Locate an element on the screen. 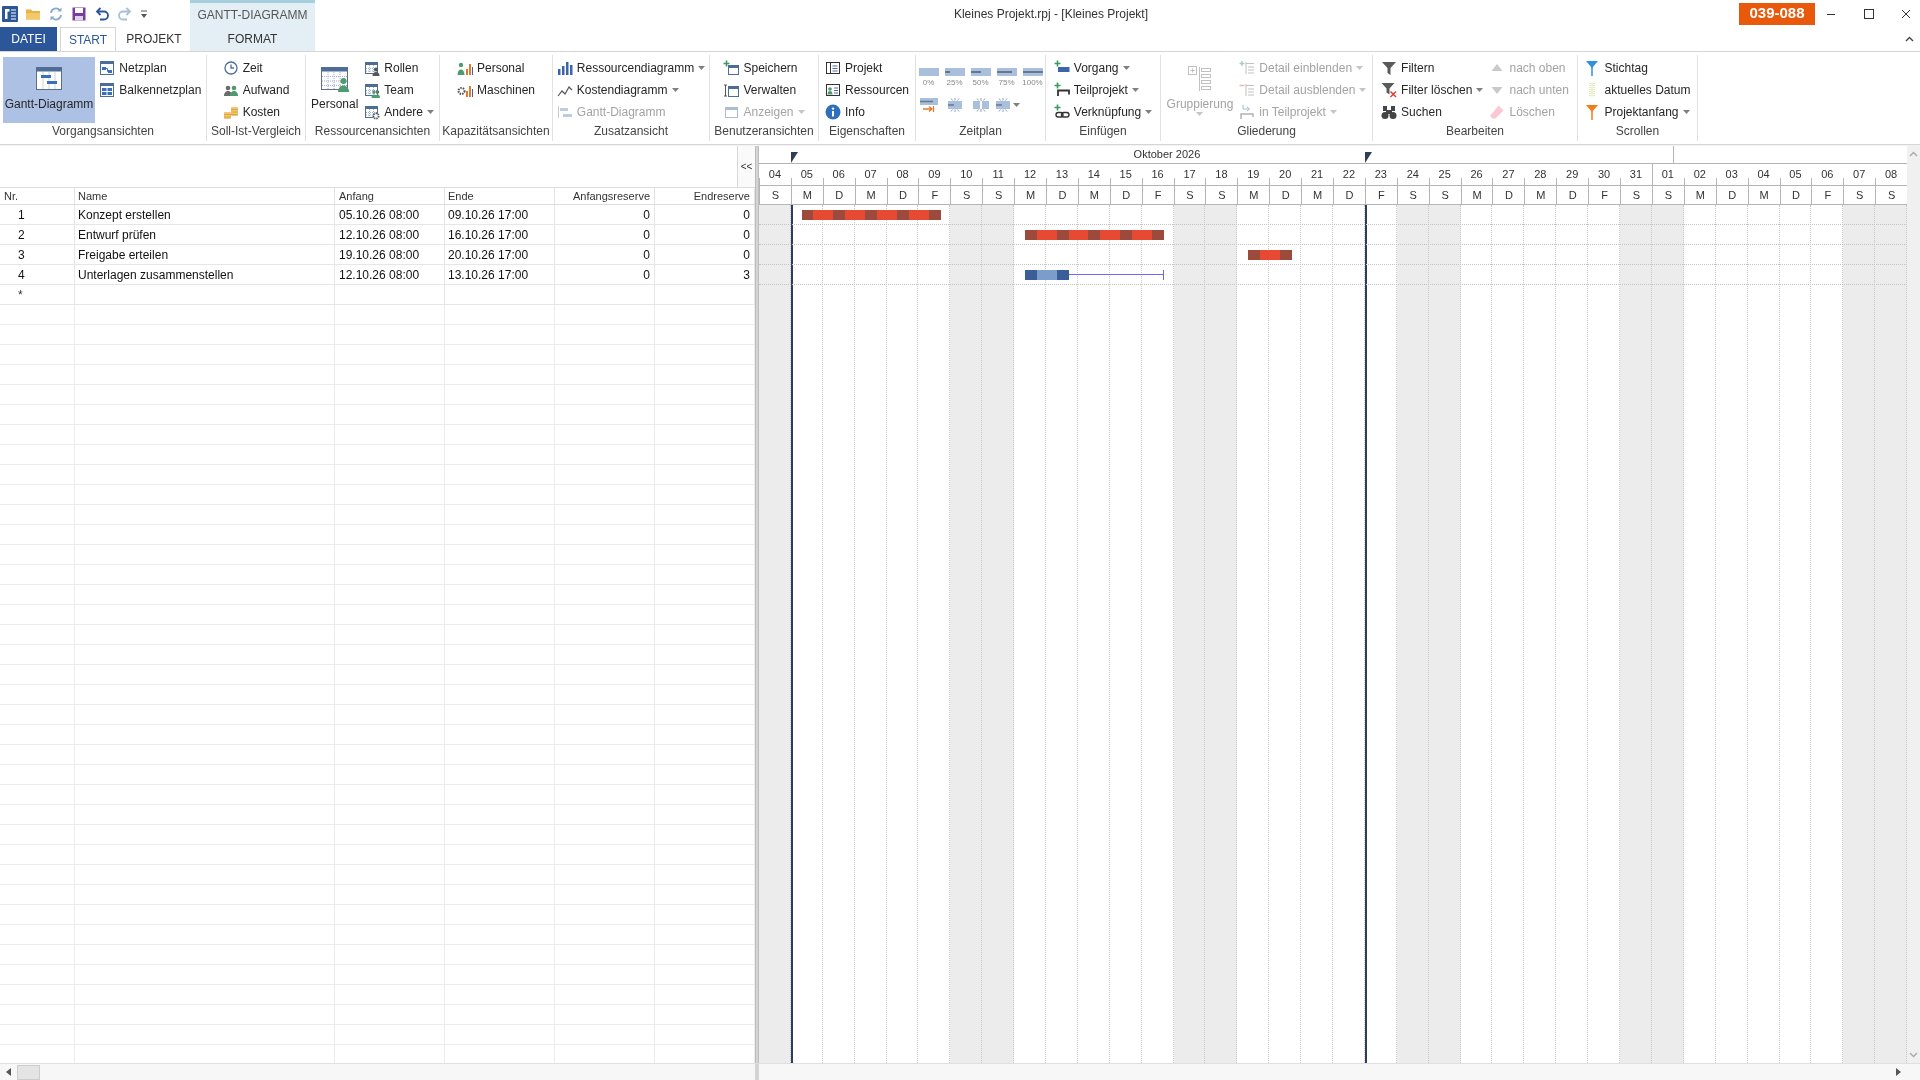  ribbon-button: Rollen is located at coordinates (399, 68).